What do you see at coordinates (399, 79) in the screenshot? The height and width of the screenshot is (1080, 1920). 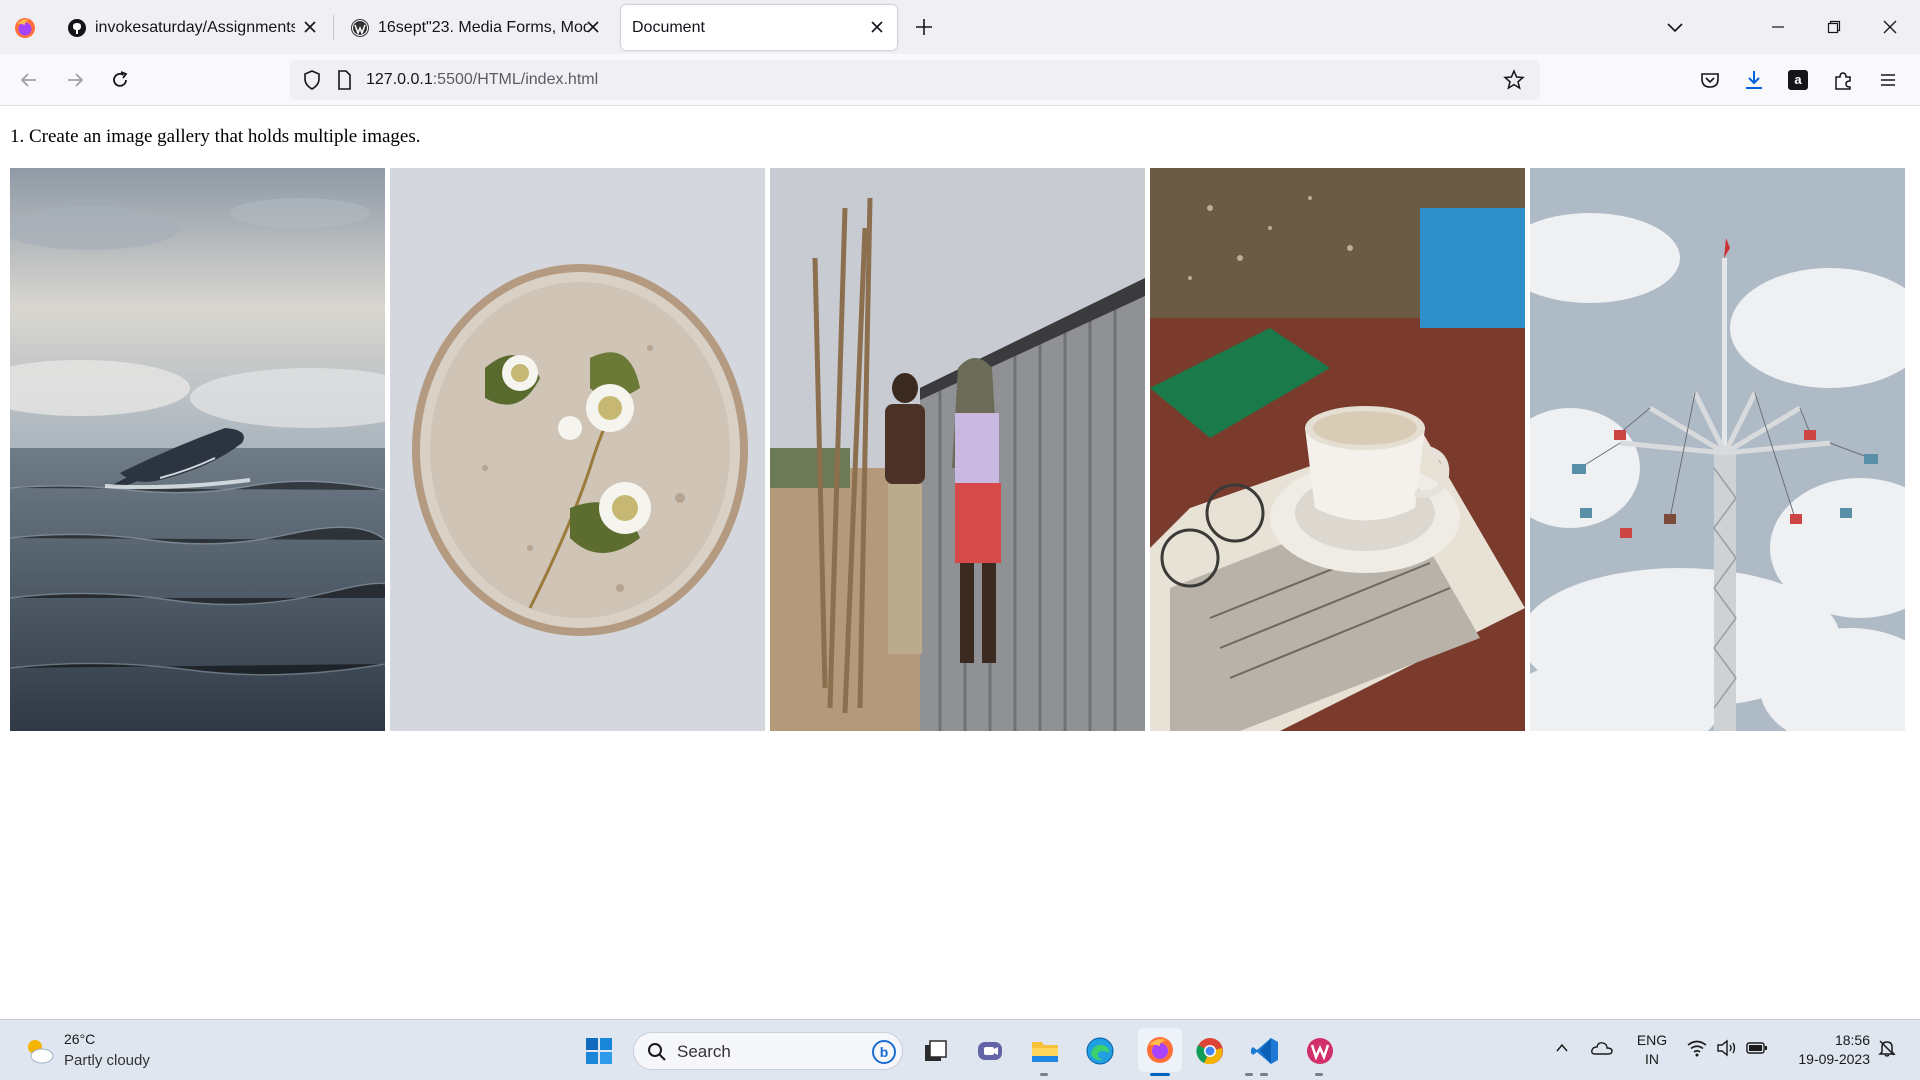 I see `url-host: 127.0.0.1` at bounding box center [399, 79].